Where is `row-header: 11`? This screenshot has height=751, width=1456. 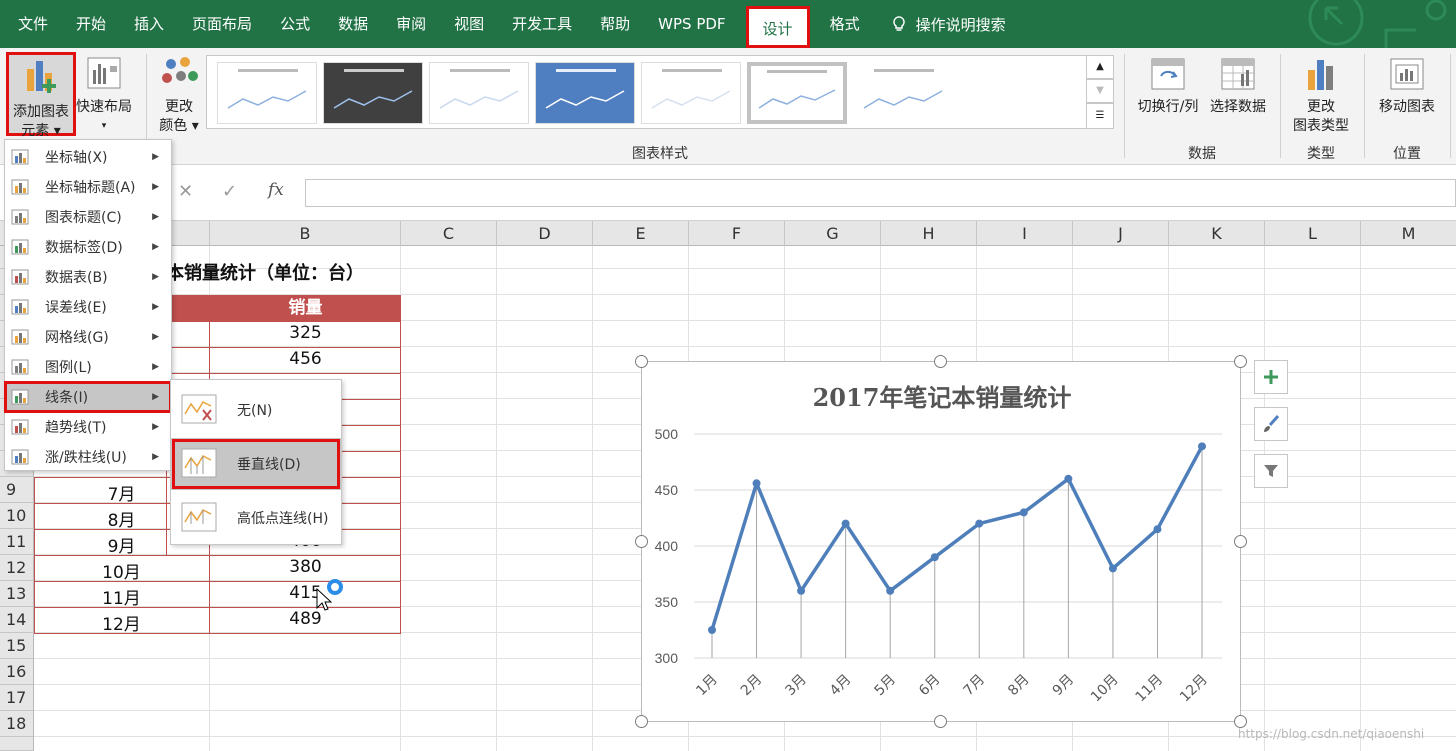 row-header: 11 is located at coordinates (17, 542).